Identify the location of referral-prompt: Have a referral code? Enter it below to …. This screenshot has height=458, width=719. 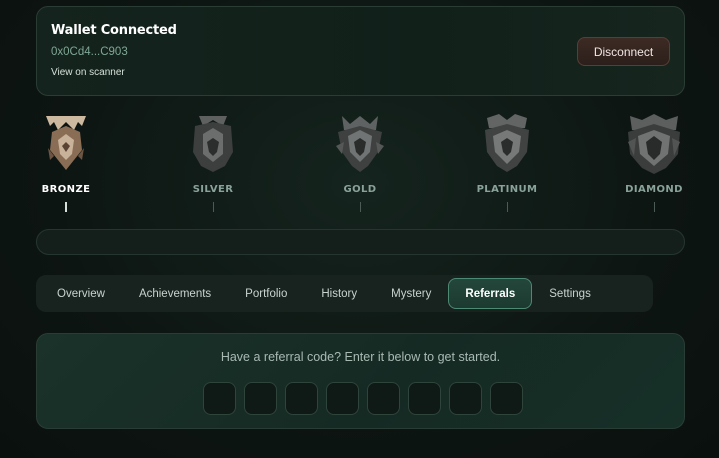
(360, 357).